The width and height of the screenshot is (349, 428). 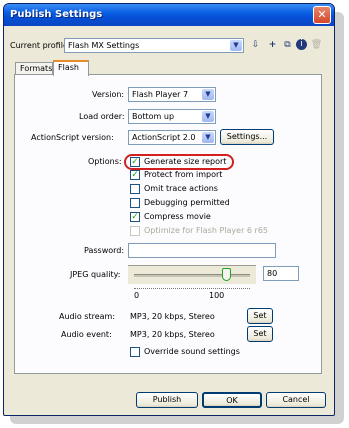 What do you see at coordinates (153, 116) in the screenshot?
I see `load-order-value: Bottom up` at bounding box center [153, 116].